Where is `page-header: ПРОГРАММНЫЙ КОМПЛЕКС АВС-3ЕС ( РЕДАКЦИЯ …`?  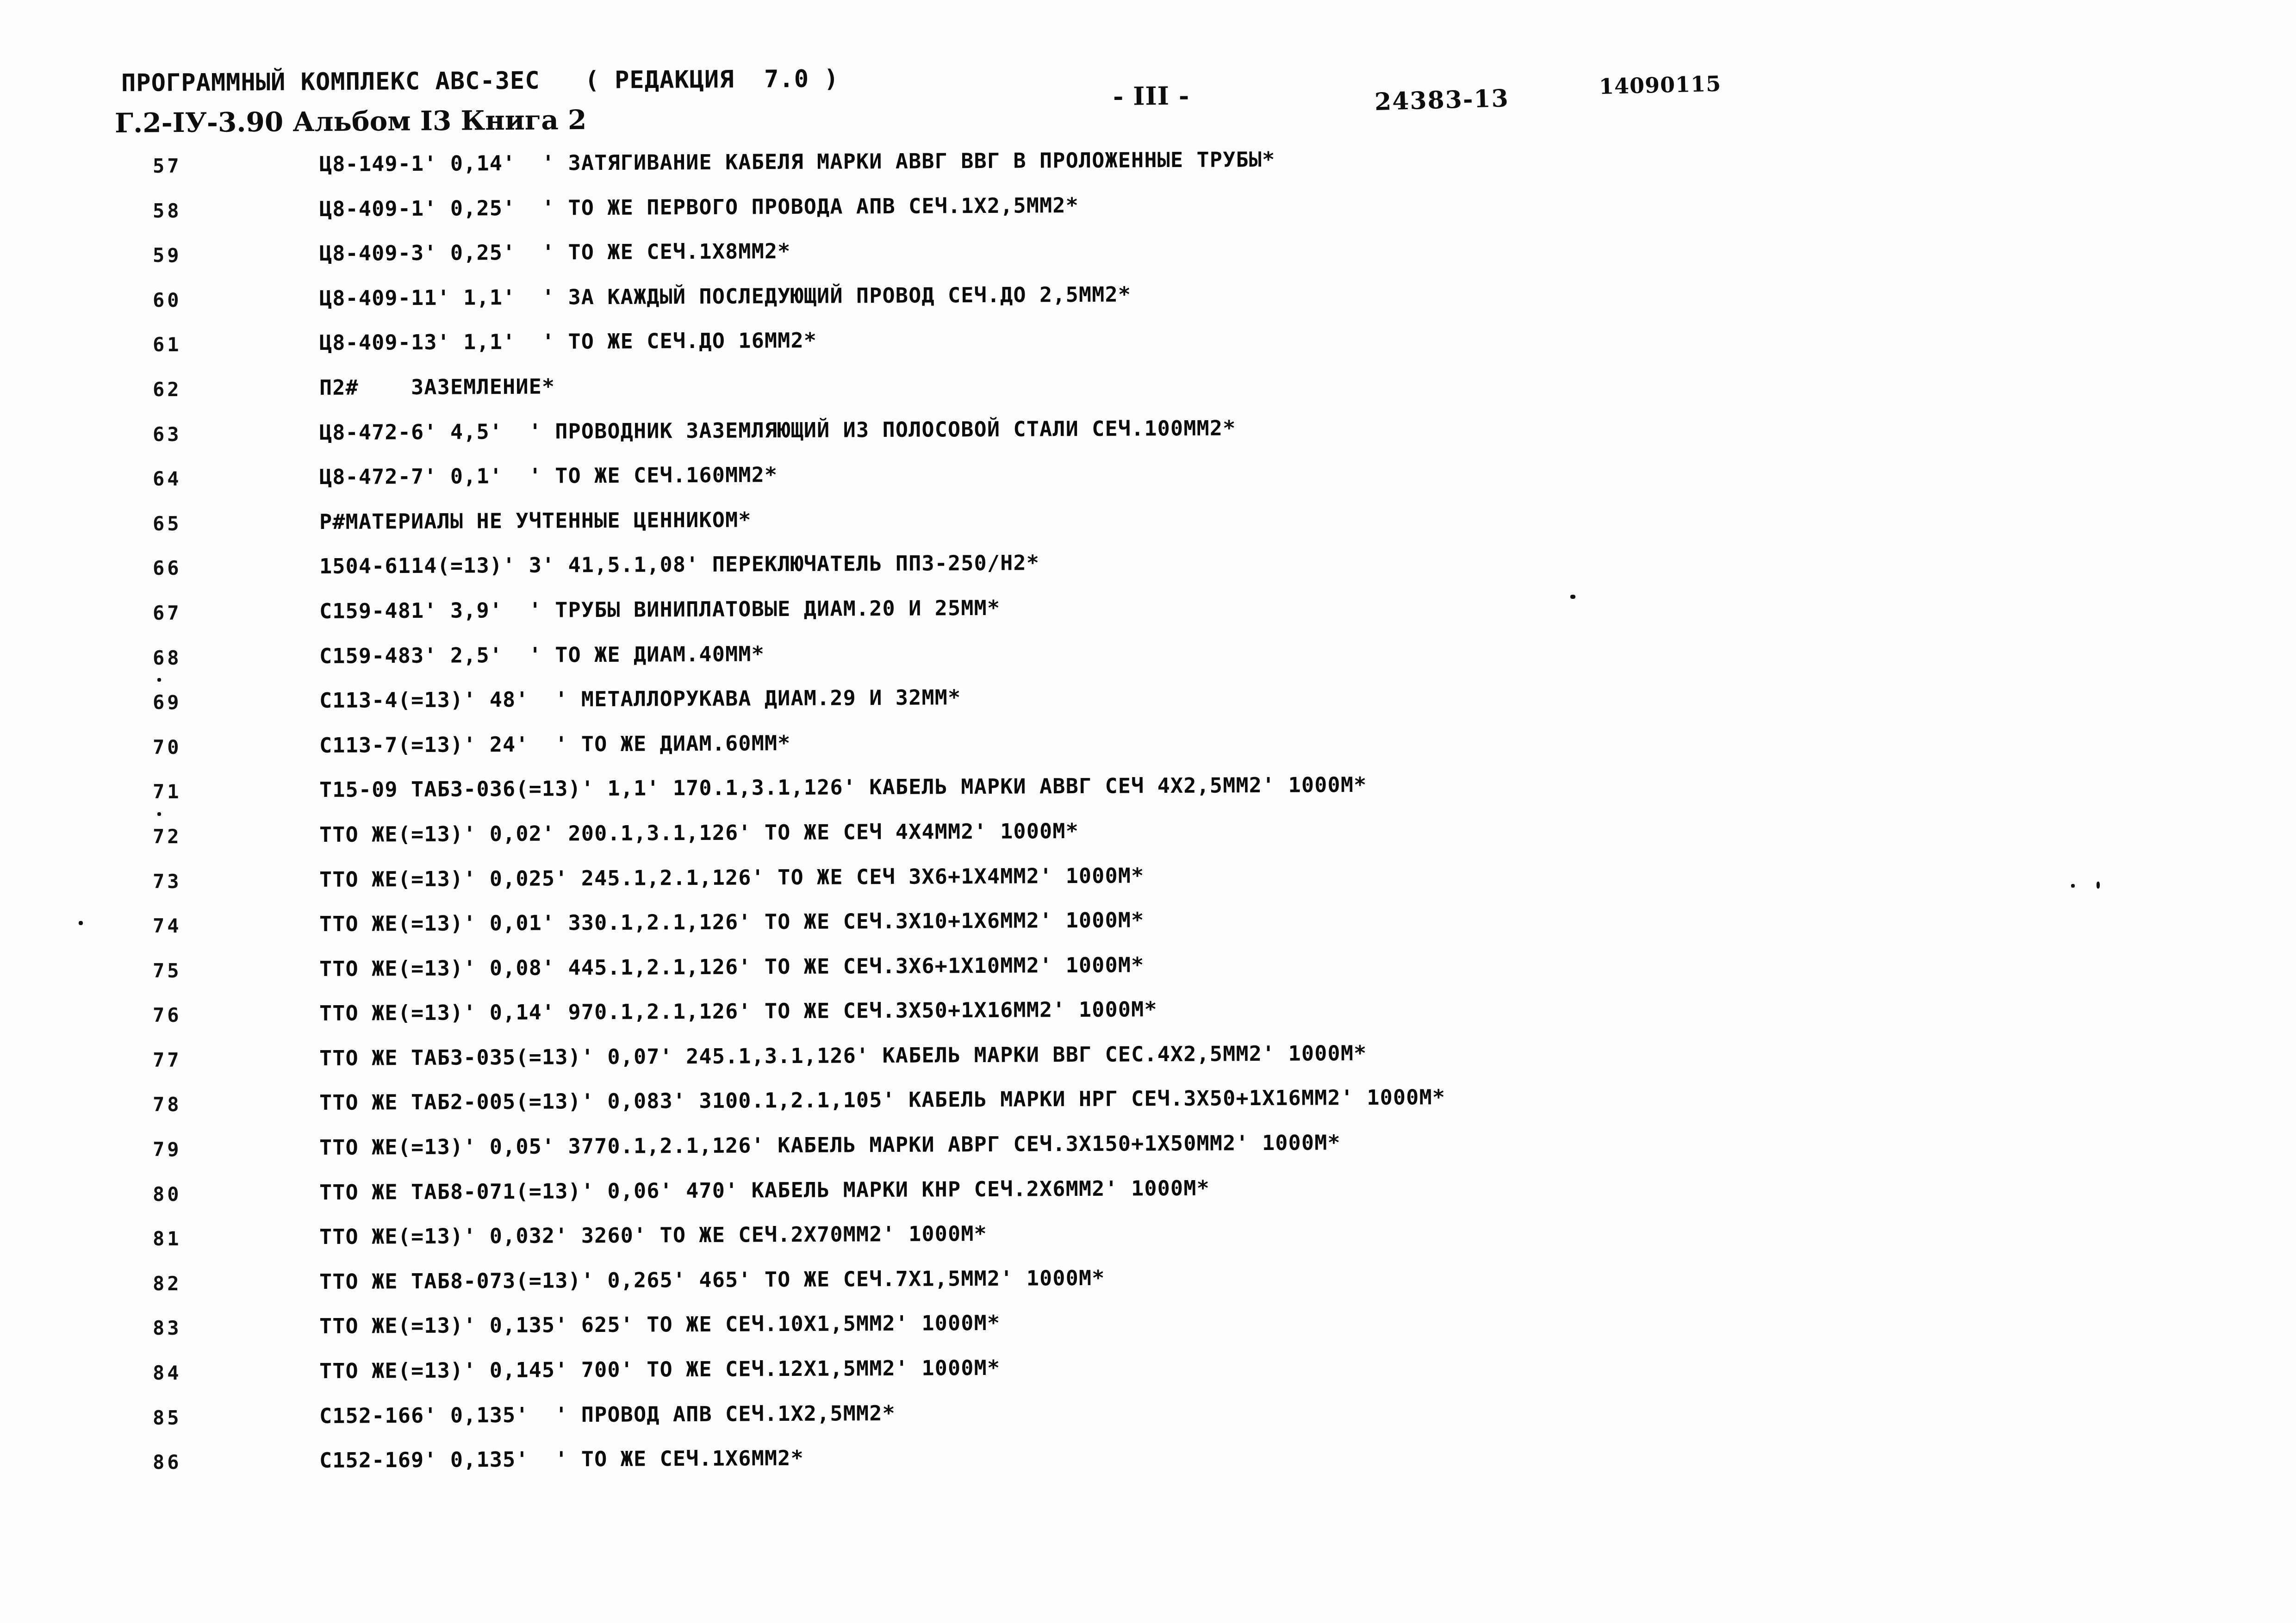 page-header: ПРОГРАММНЫЙ КОМПЛЕКС АВС-3ЕС ( РЕДАКЦИЯ … is located at coordinates (1148, 69).